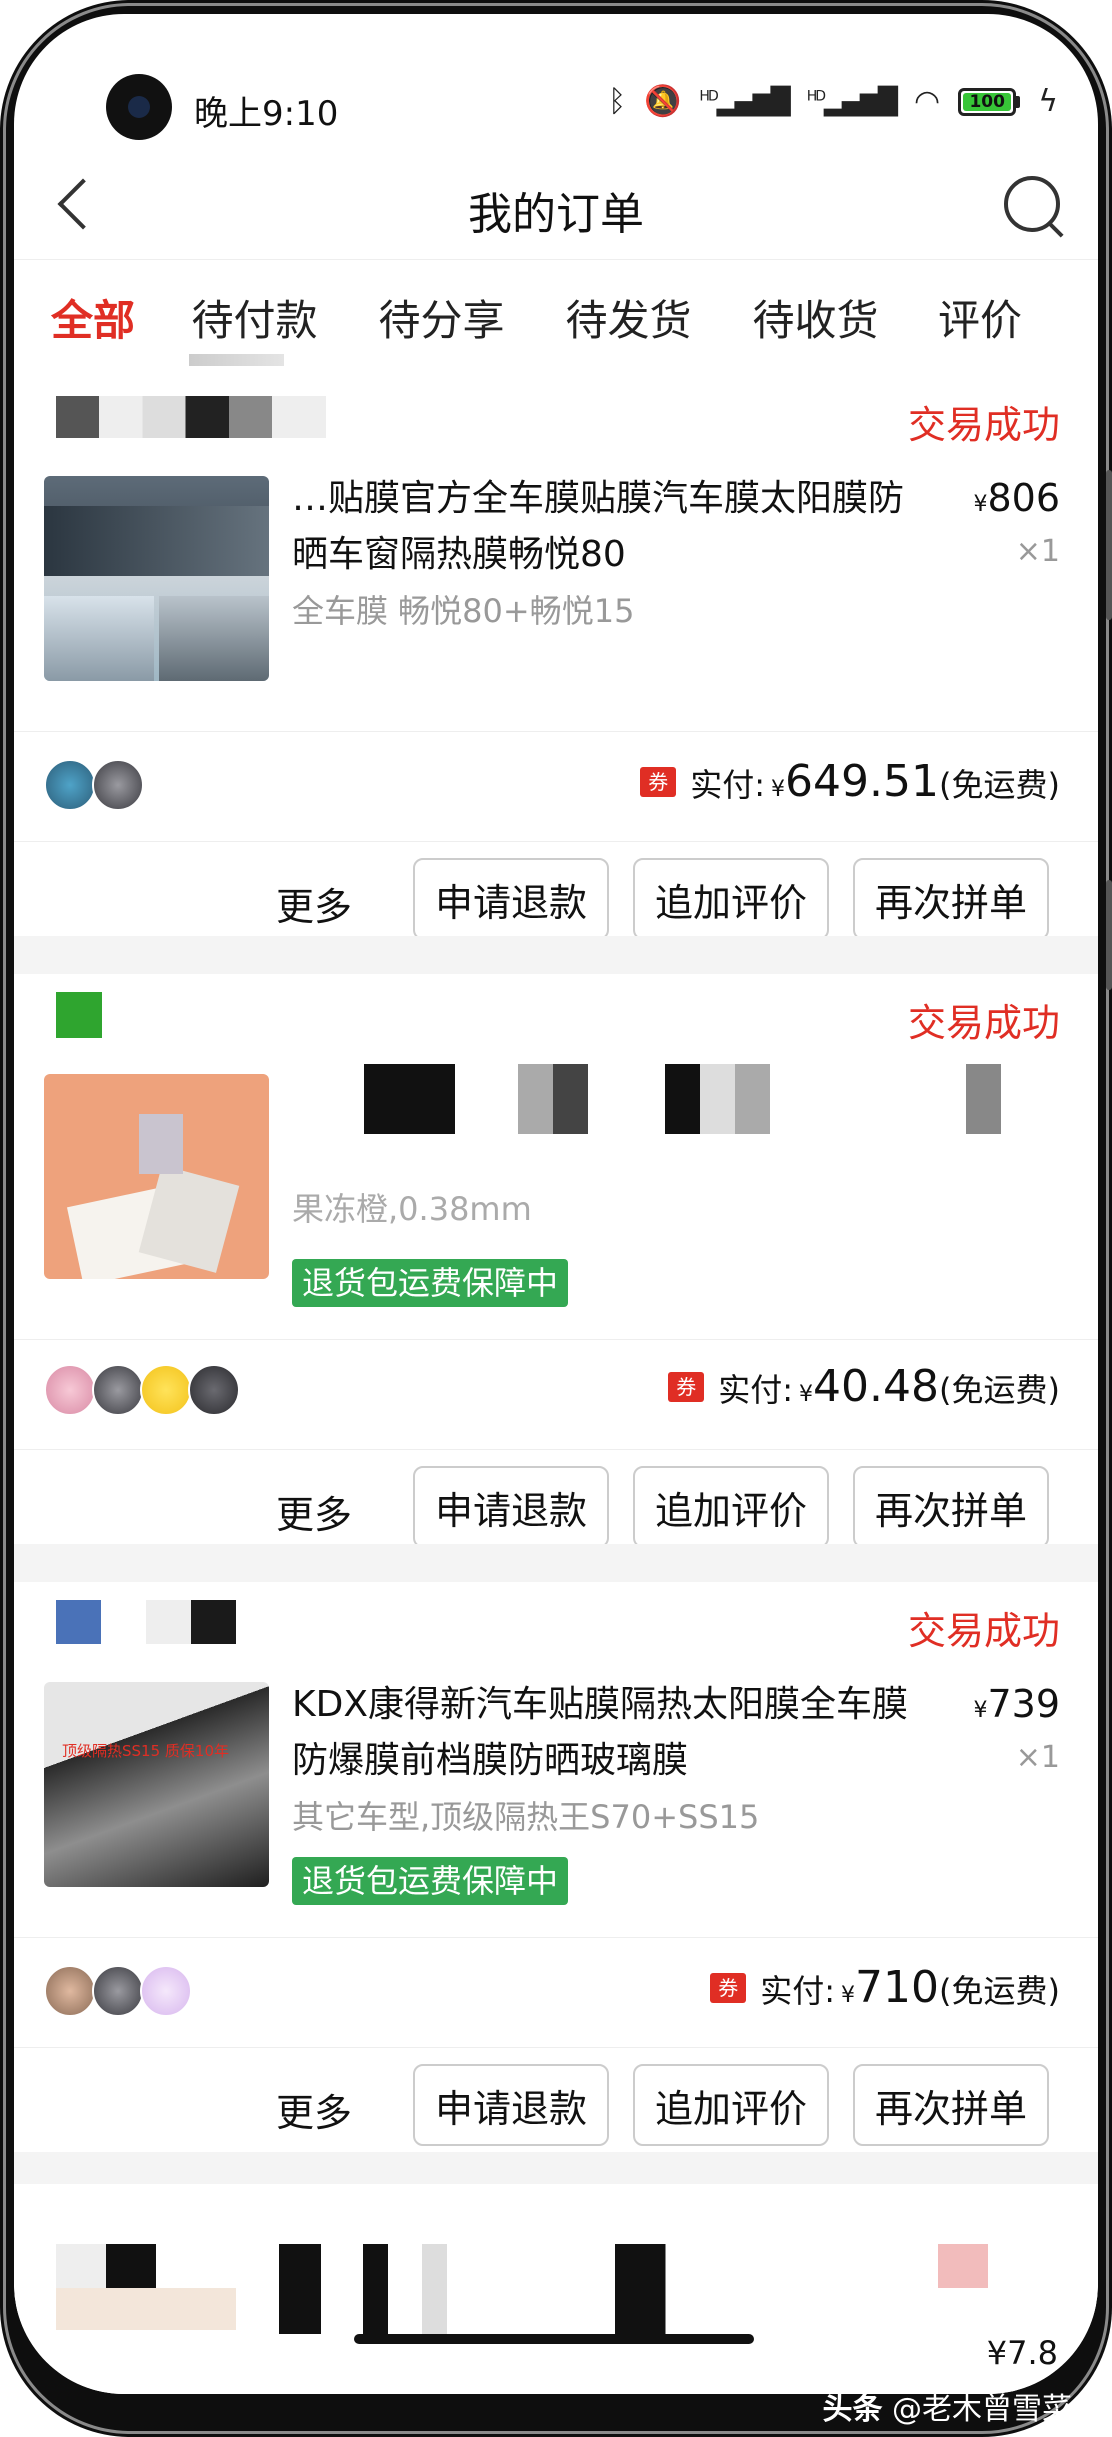 Image resolution: width=1112 pixels, height=2437 pixels. What do you see at coordinates (412, 1209) in the screenshot?
I see `product-sku: 果冻橙,0.38mm` at bounding box center [412, 1209].